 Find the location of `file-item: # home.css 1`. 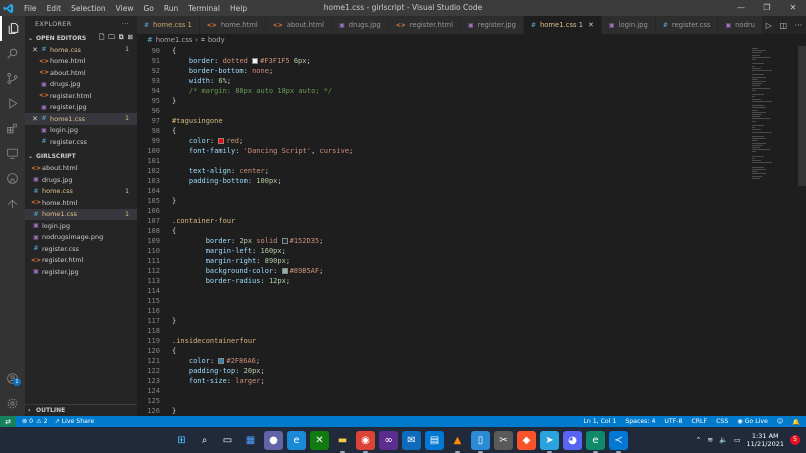

file-item: # home.css 1 is located at coordinates (81, 192).